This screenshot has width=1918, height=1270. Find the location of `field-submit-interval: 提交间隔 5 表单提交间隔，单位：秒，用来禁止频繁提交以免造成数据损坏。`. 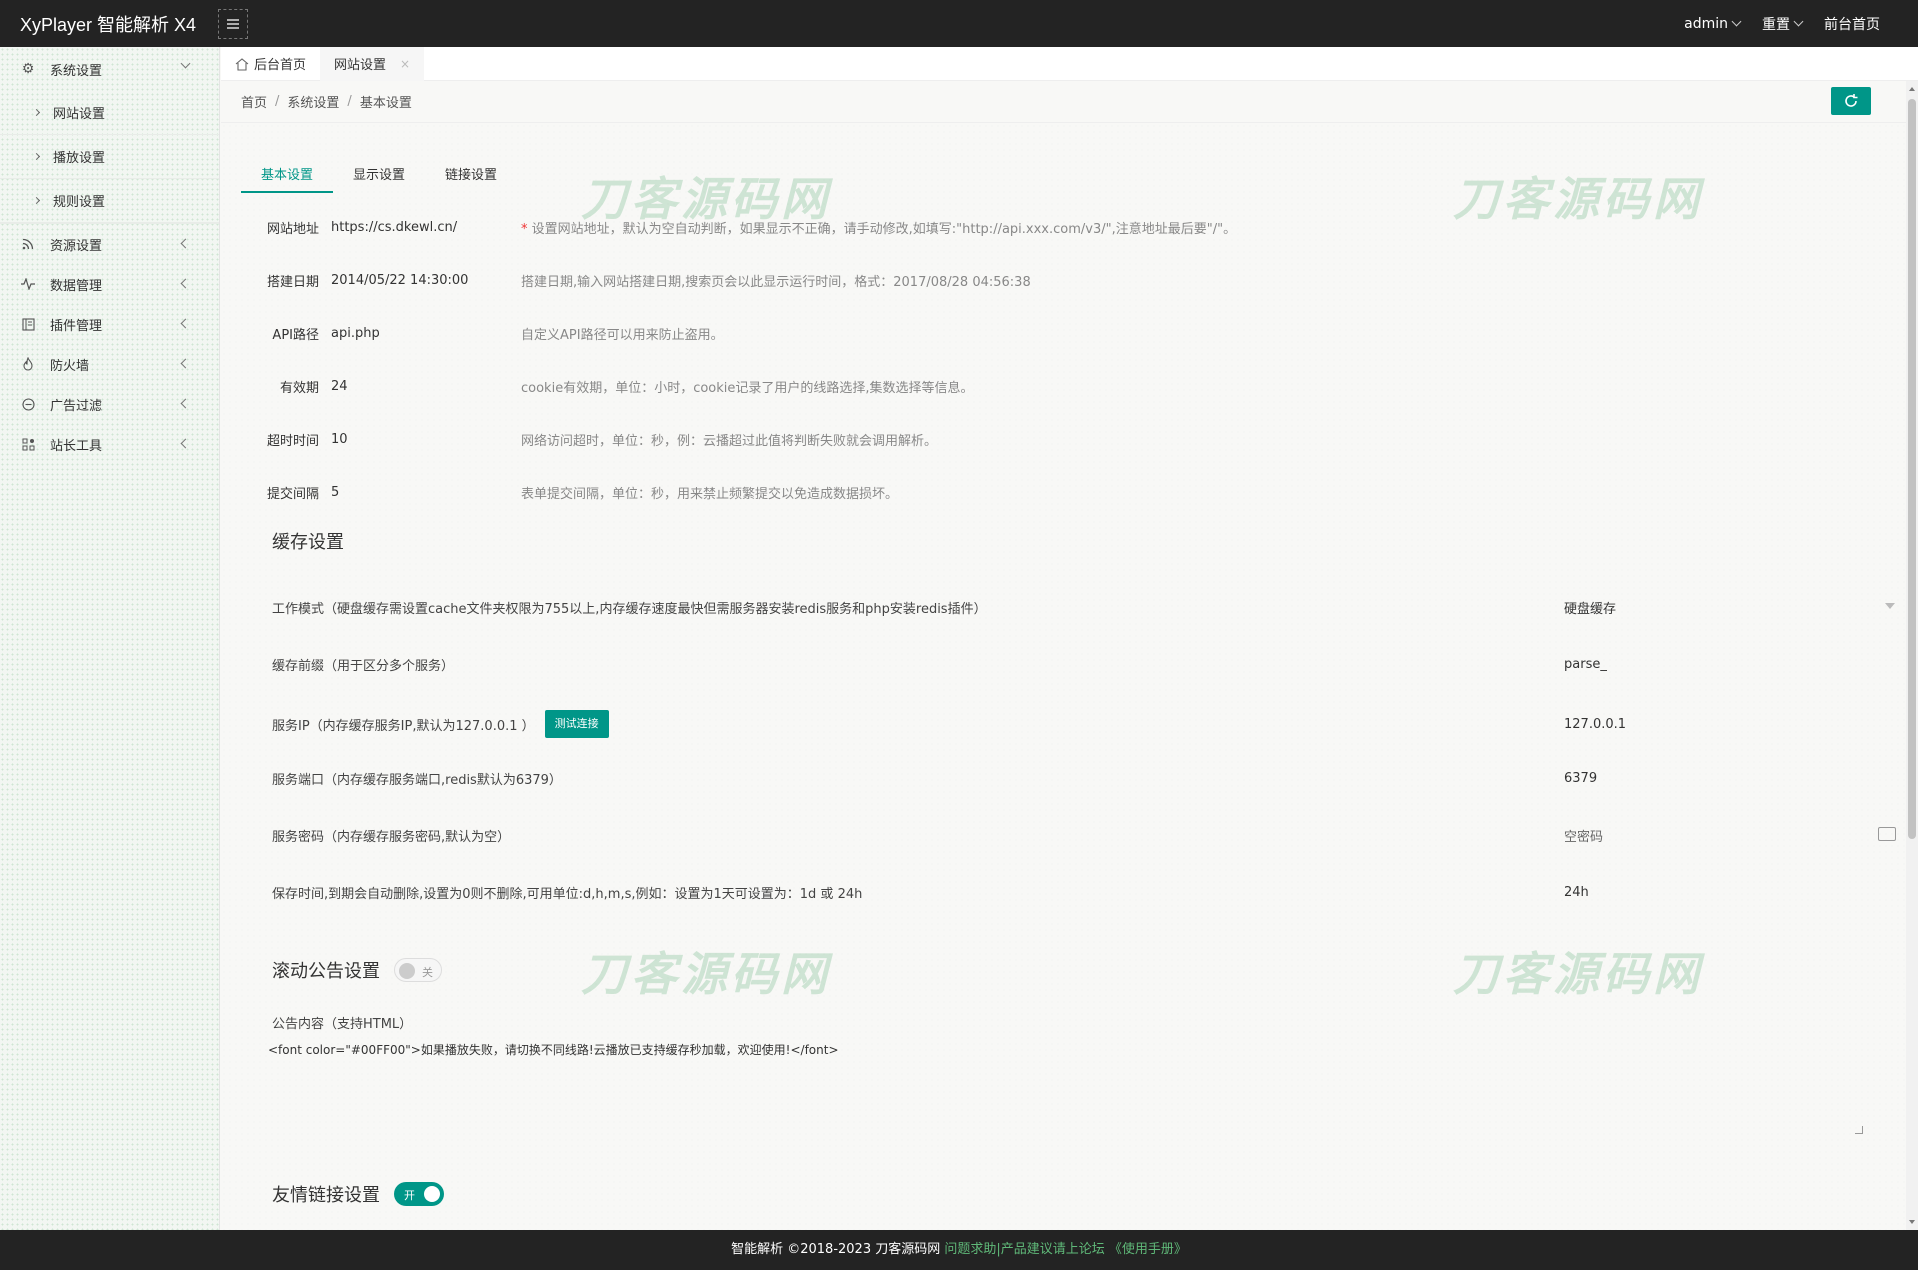

field-submit-interval: 提交间隔 5 表单提交间隔，单位：秒，用来禁止频繁提交以免造成数据损坏。 is located at coordinates (569, 492).